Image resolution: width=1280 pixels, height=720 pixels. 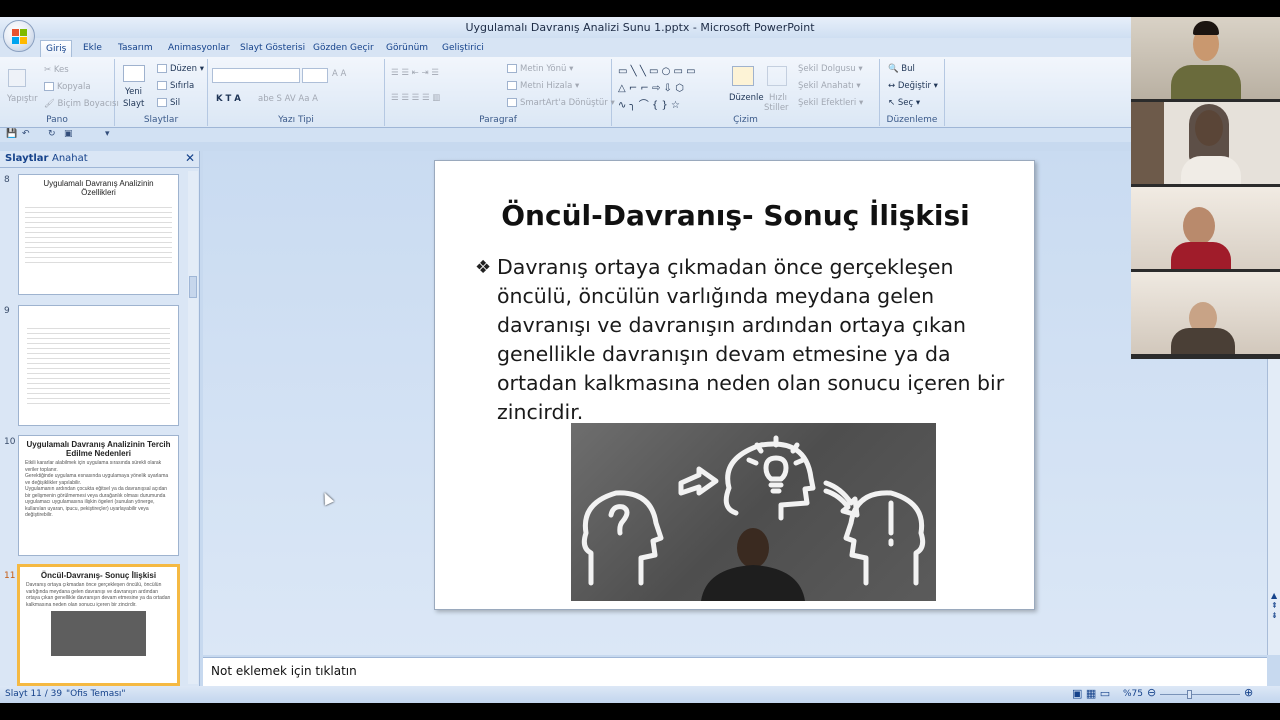 I want to click on redo-icon: ↻, so click(x=52, y=134).